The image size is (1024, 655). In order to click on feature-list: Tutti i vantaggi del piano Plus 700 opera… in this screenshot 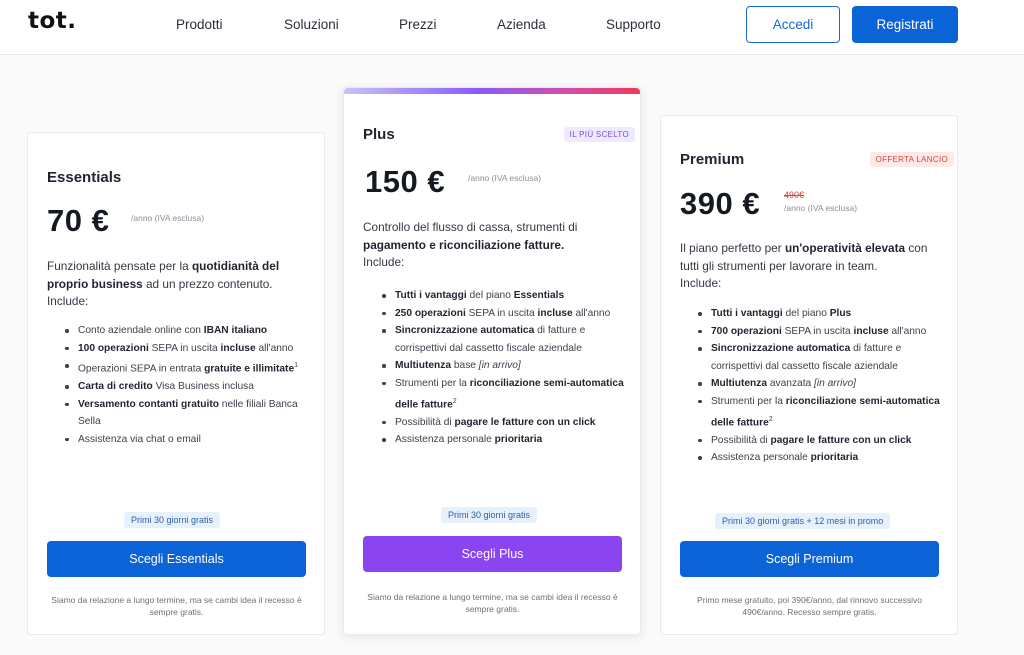, I will do `click(820, 386)`.